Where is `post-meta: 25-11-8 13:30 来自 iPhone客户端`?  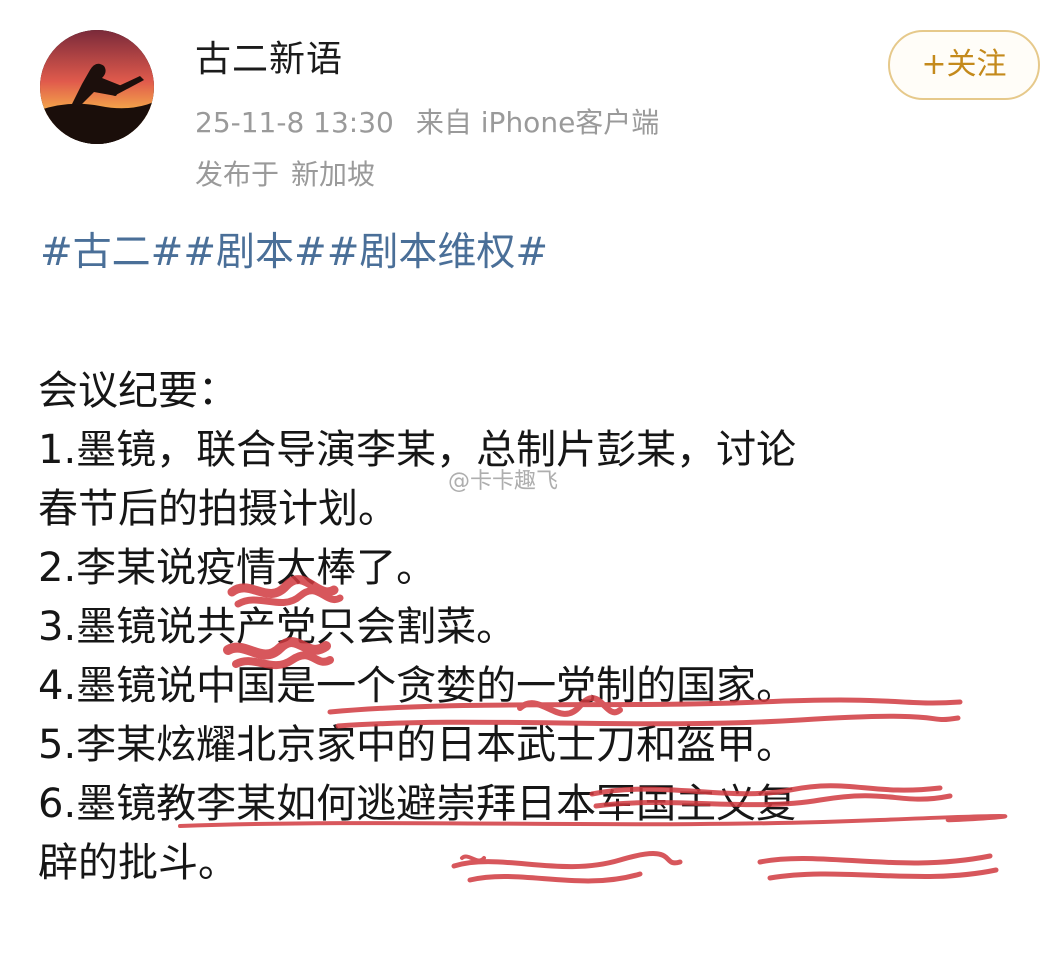 post-meta: 25-11-8 13:30 来自 iPhone客户端 is located at coordinates (427, 123).